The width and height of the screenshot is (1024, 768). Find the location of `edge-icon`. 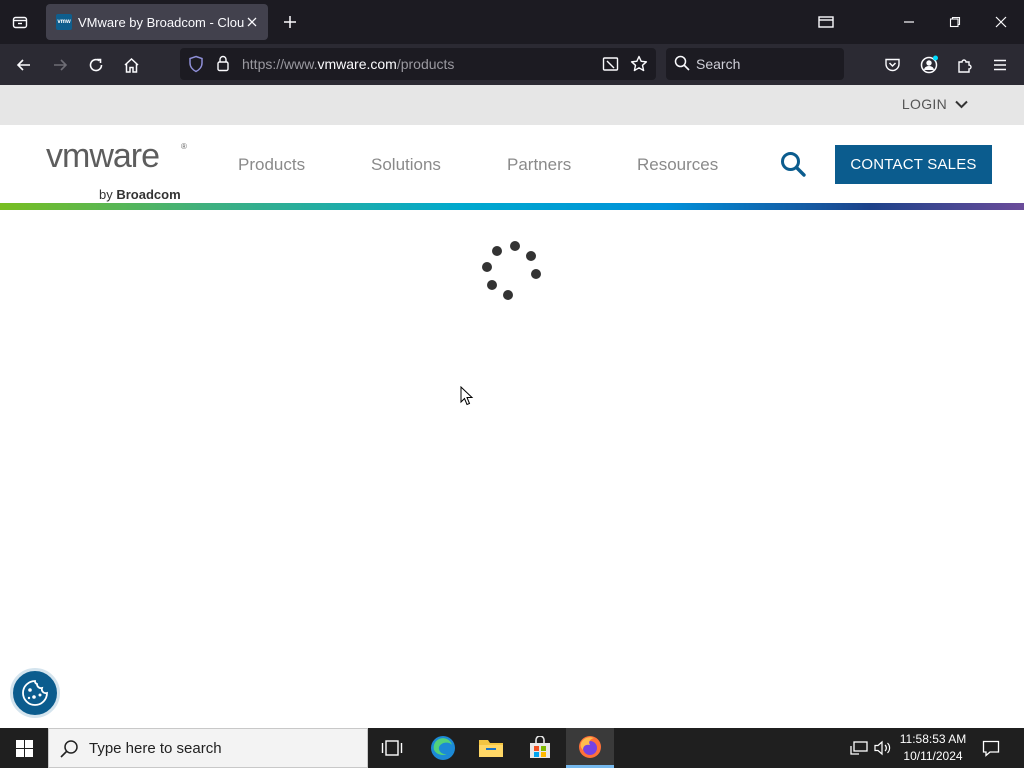

edge-icon is located at coordinates (443, 748).